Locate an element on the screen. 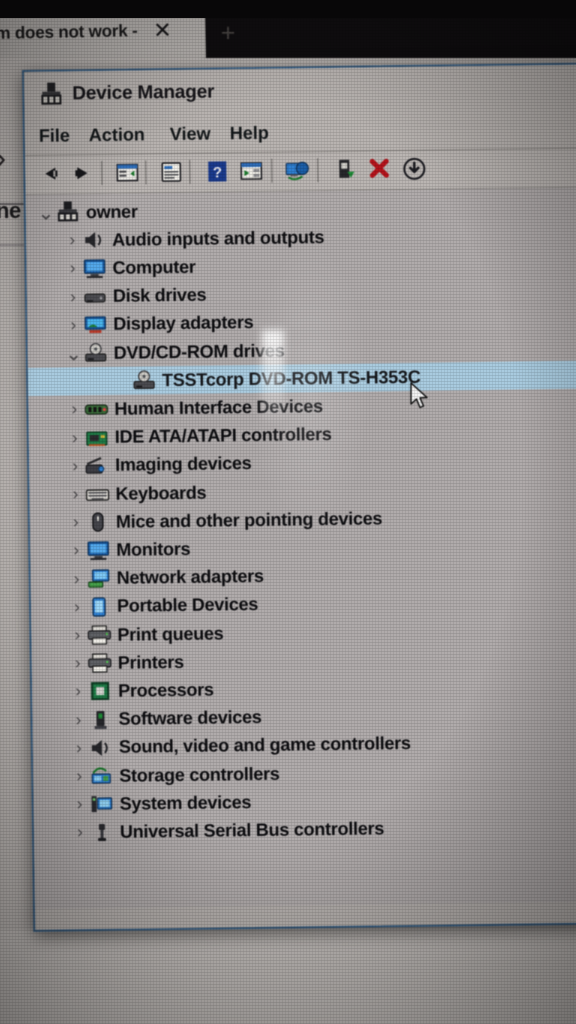 Image resolution: width=576 pixels, height=1024 pixels. tree-item-label: Computer is located at coordinates (154, 267).